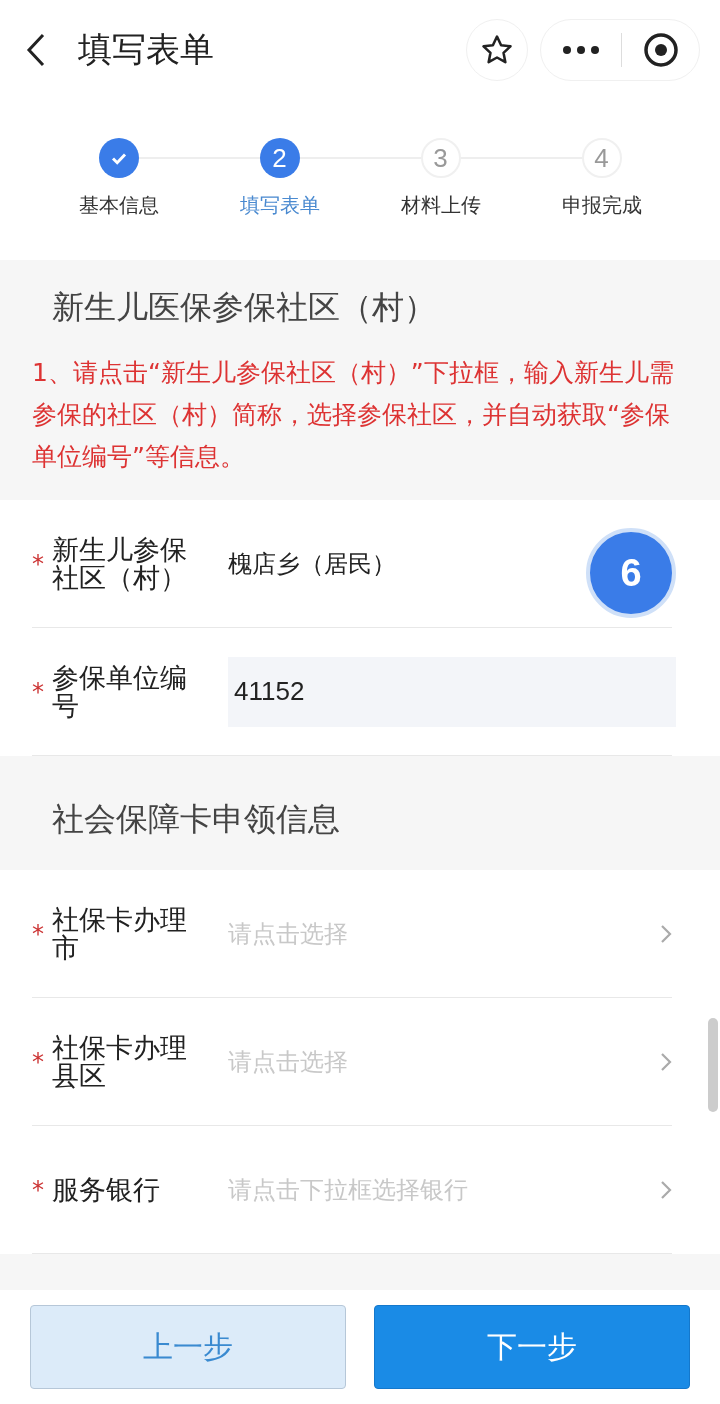 The height and width of the screenshot is (1404, 720). Describe the element at coordinates (497, 50) in the screenshot. I see `star-icon` at that location.